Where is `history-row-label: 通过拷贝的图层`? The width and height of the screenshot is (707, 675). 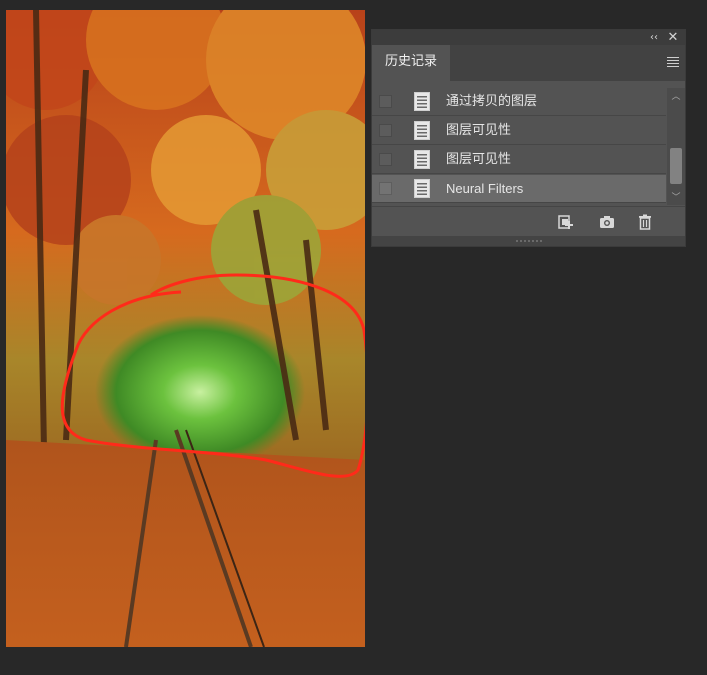 history-row-label: 通过拷贝的图层 is located at coordinates (492, 101).